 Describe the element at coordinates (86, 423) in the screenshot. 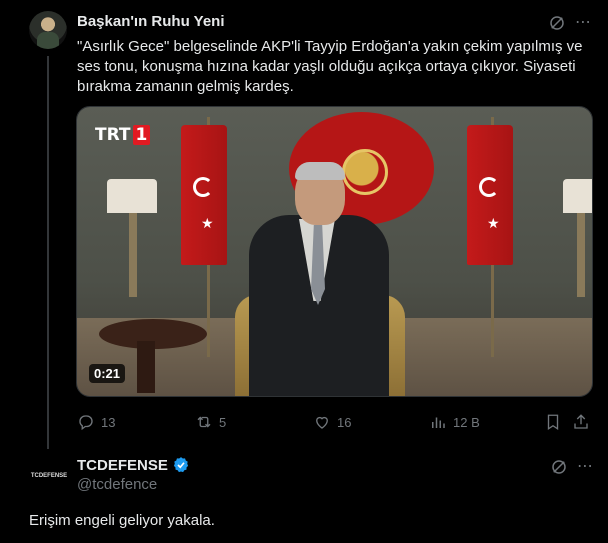

I see `reply-icon` at that location.